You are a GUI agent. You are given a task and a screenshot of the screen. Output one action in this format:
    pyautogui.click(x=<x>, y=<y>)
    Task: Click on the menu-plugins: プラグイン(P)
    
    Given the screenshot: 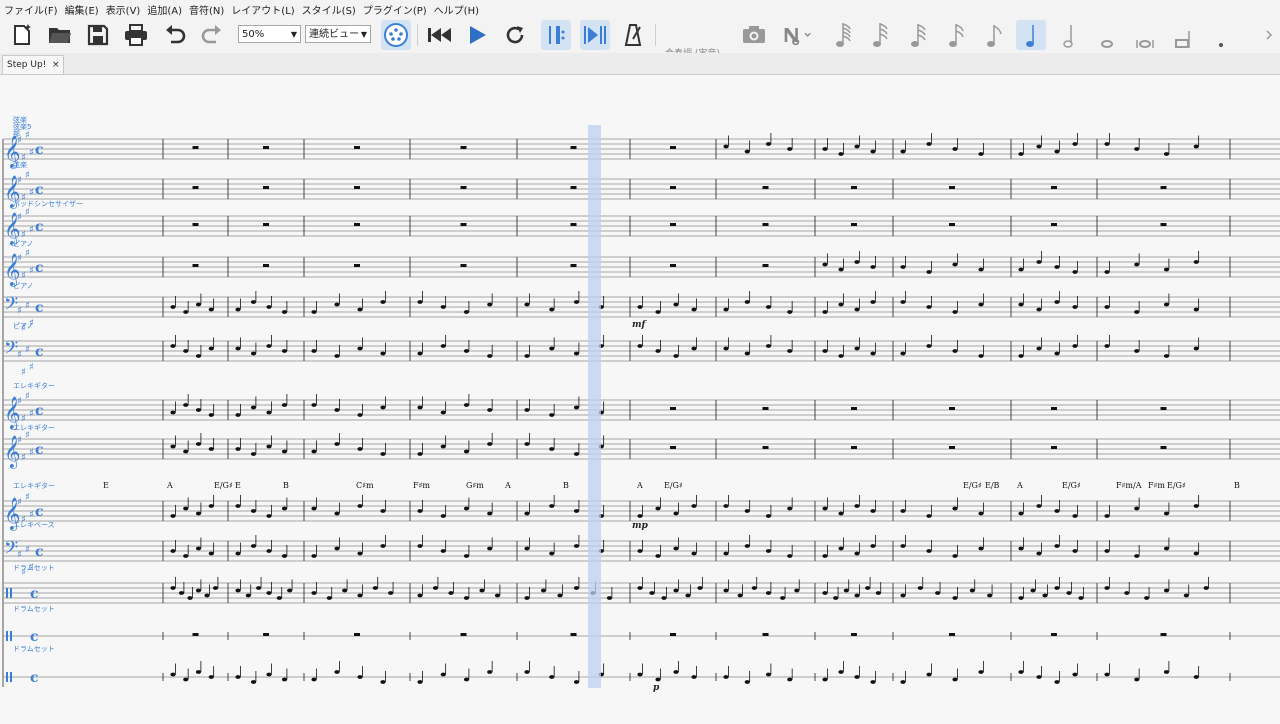 What is the action you would take?
    pyautogui.click(x=394, y=9)
    